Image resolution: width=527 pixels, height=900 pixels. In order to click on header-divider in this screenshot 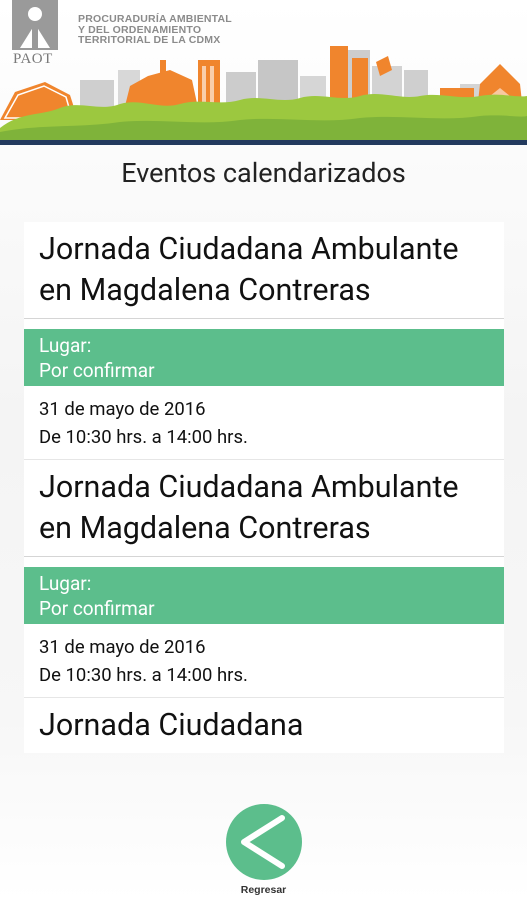, I will do `click(263, 142)`.